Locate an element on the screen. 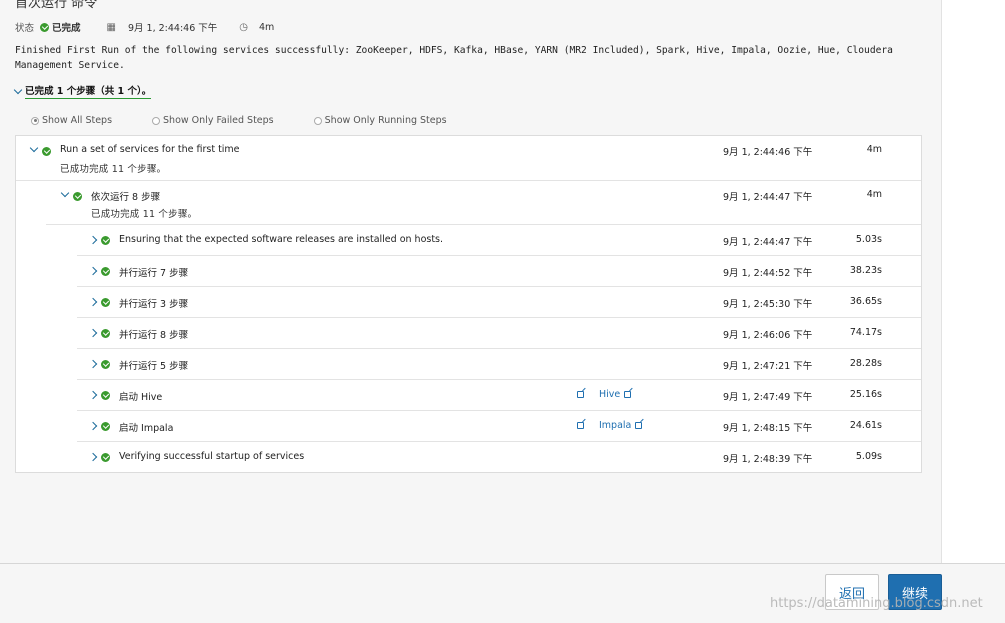  step-name: 启动 Hive is located at coordinates (141, 397).